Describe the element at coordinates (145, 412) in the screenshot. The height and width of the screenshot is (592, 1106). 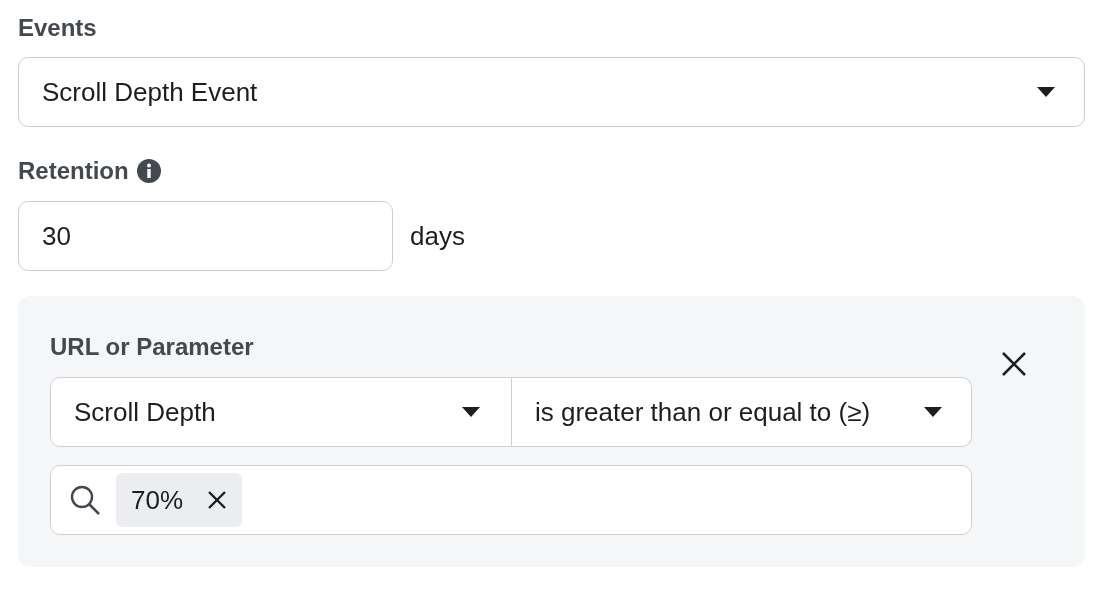
I see `dropdown-value: Scroll Depth` at that location.